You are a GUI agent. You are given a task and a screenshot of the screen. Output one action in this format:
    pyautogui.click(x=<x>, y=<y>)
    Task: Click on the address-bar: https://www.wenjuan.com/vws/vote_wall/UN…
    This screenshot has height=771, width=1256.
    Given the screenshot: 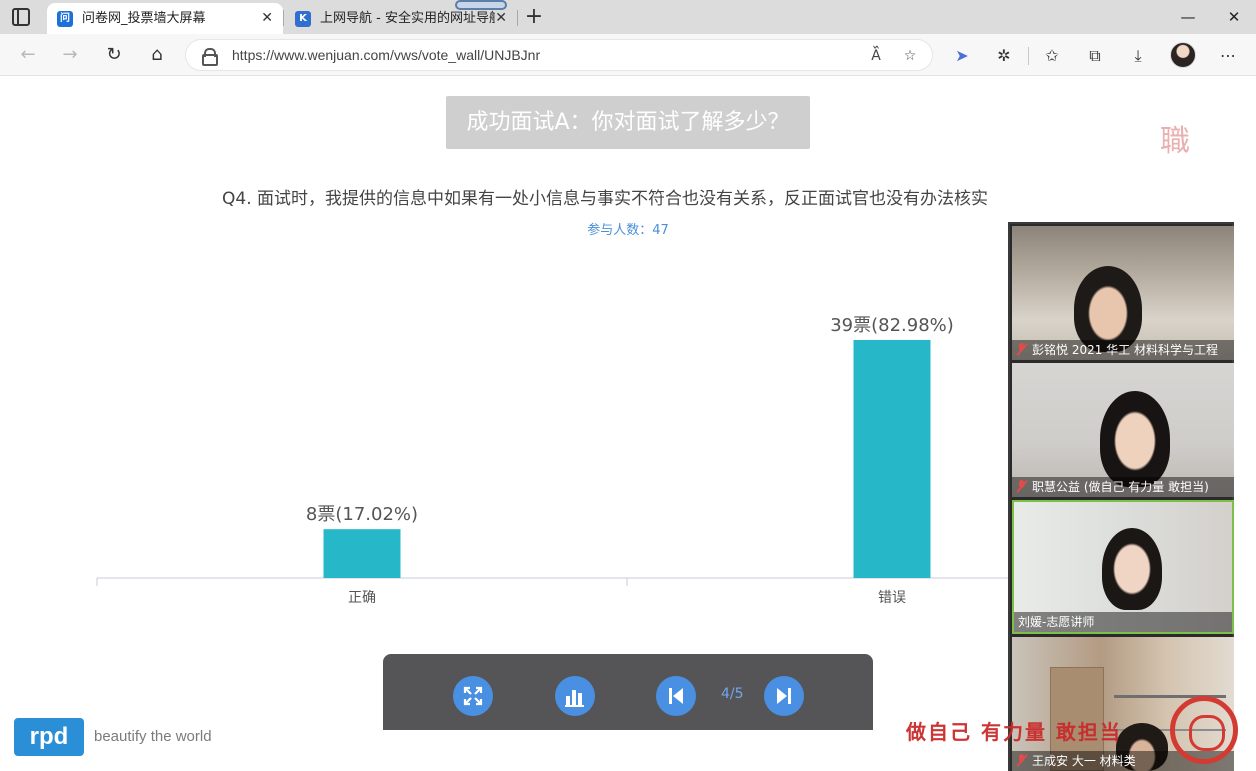 What is the action you would take?
    pyautogui.click(x=559, y=55)
    